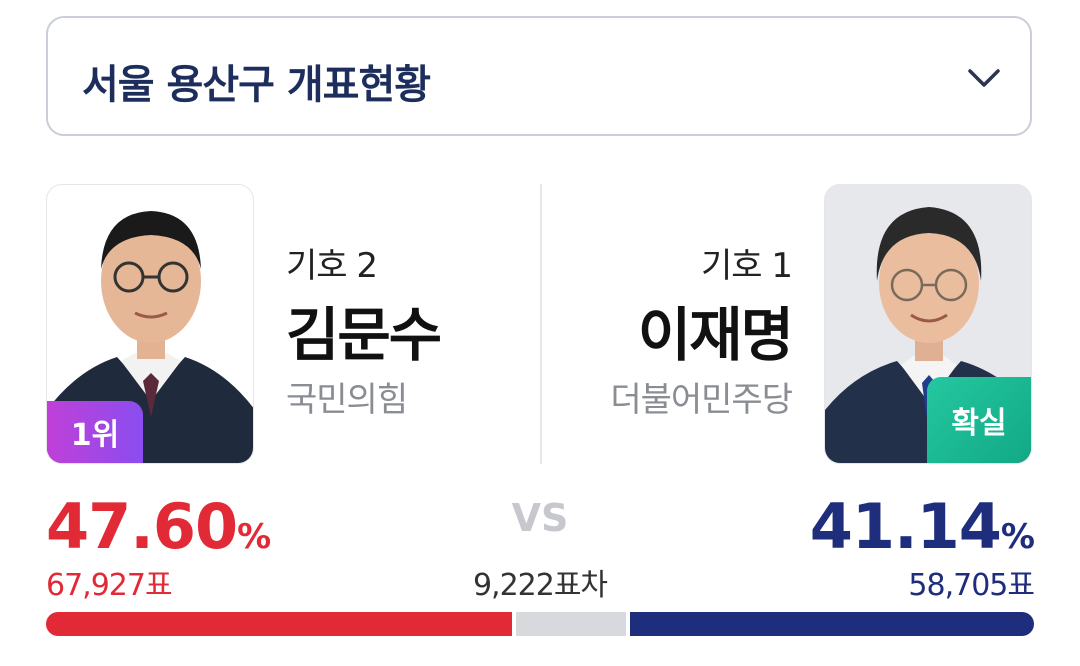 This screenshot has height=666, width=1080. What do you see at coordinates (109, 585) in the screenshot?
I see `votes-left: 67,927표` at bounding box center [109, 585].